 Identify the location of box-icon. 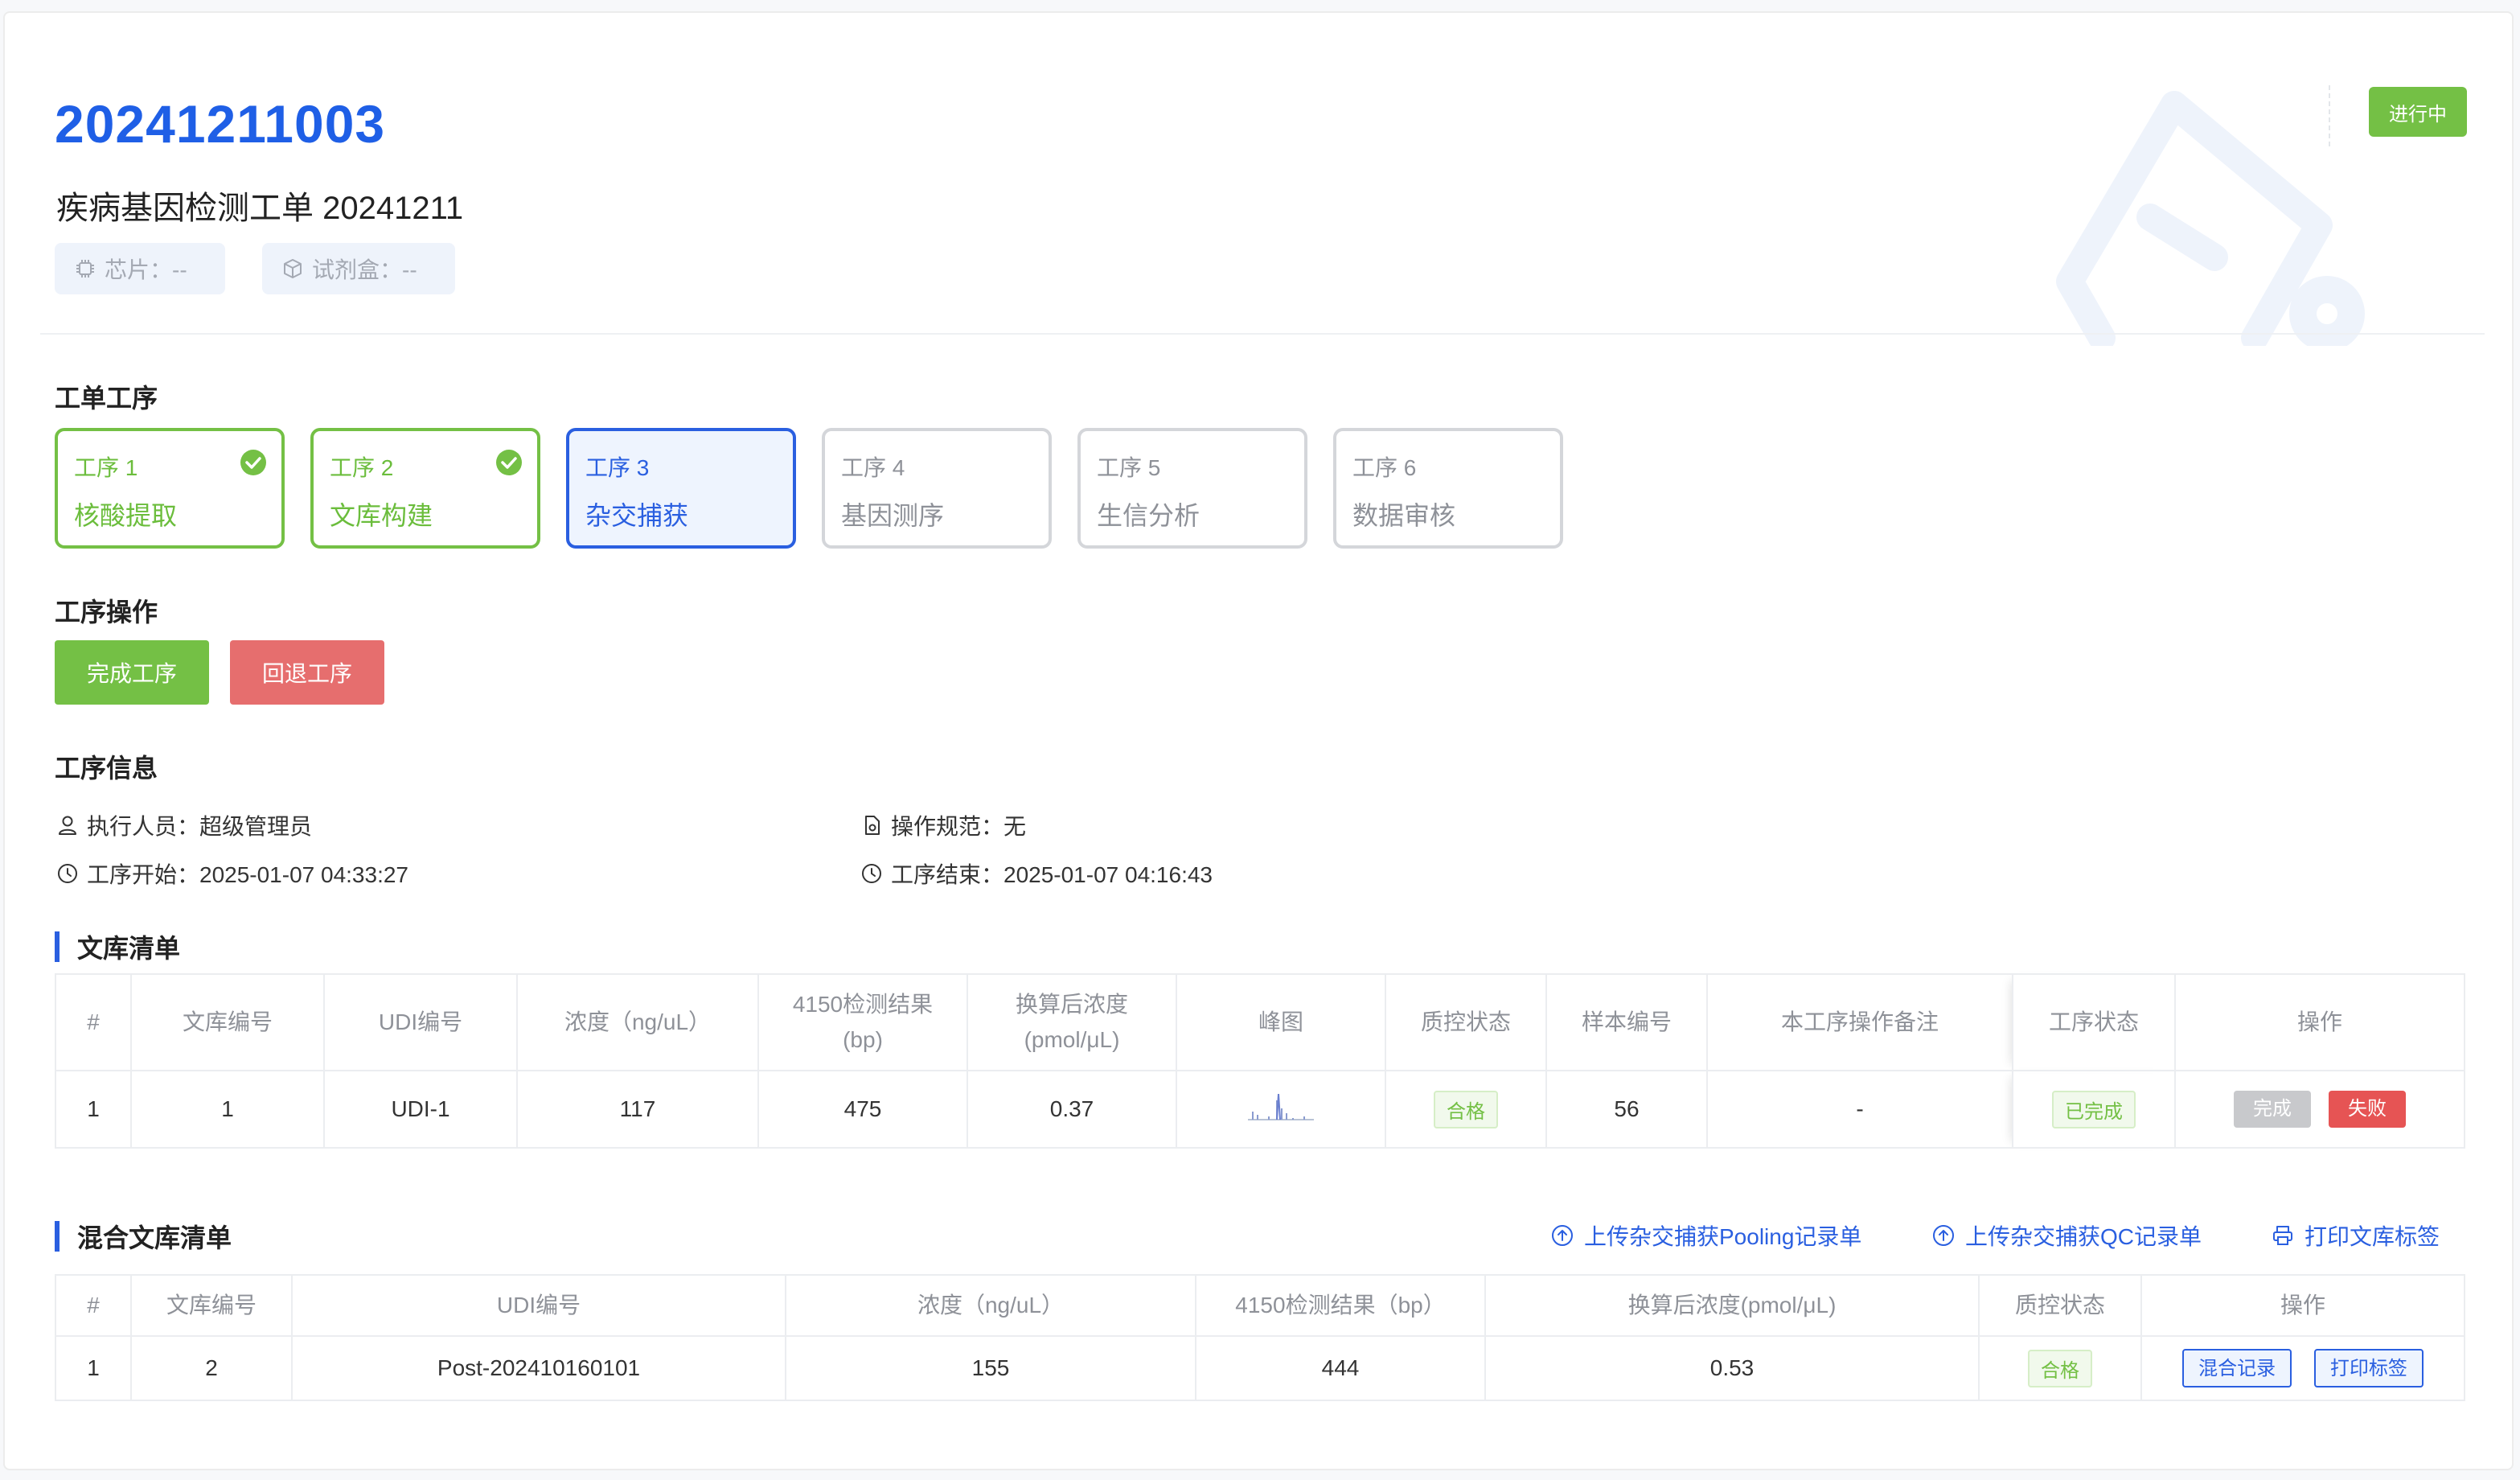
(293, 268).